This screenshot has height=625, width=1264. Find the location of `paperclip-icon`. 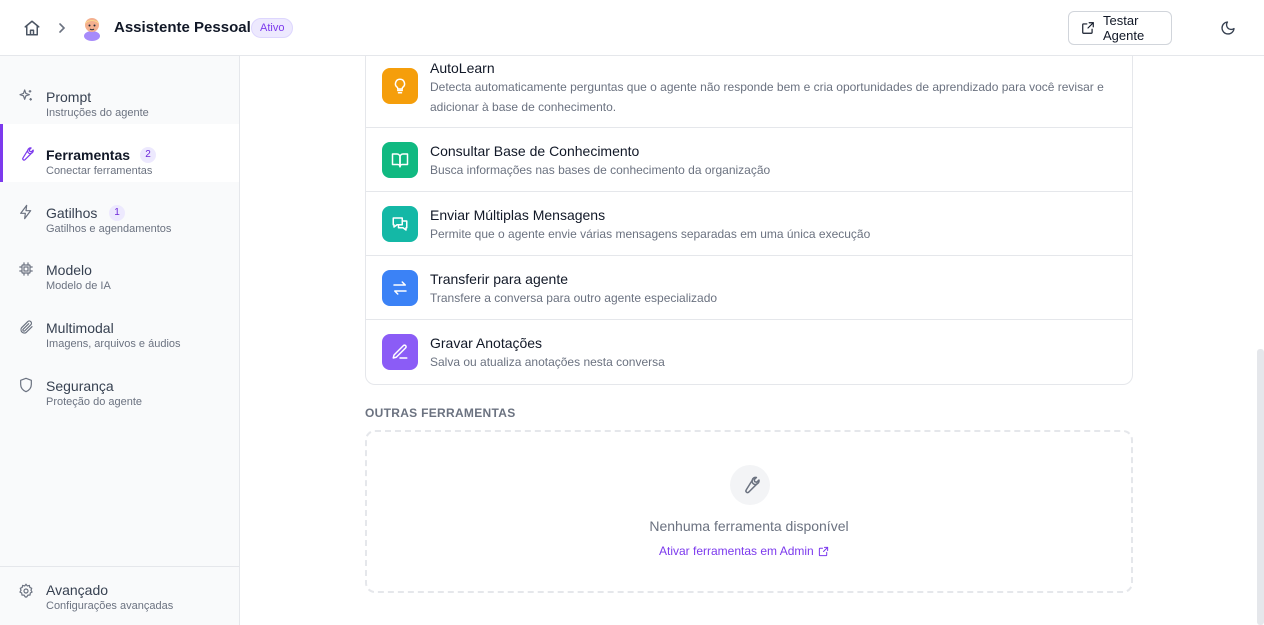

paperclip-icon is located at coordinates (26, 327).